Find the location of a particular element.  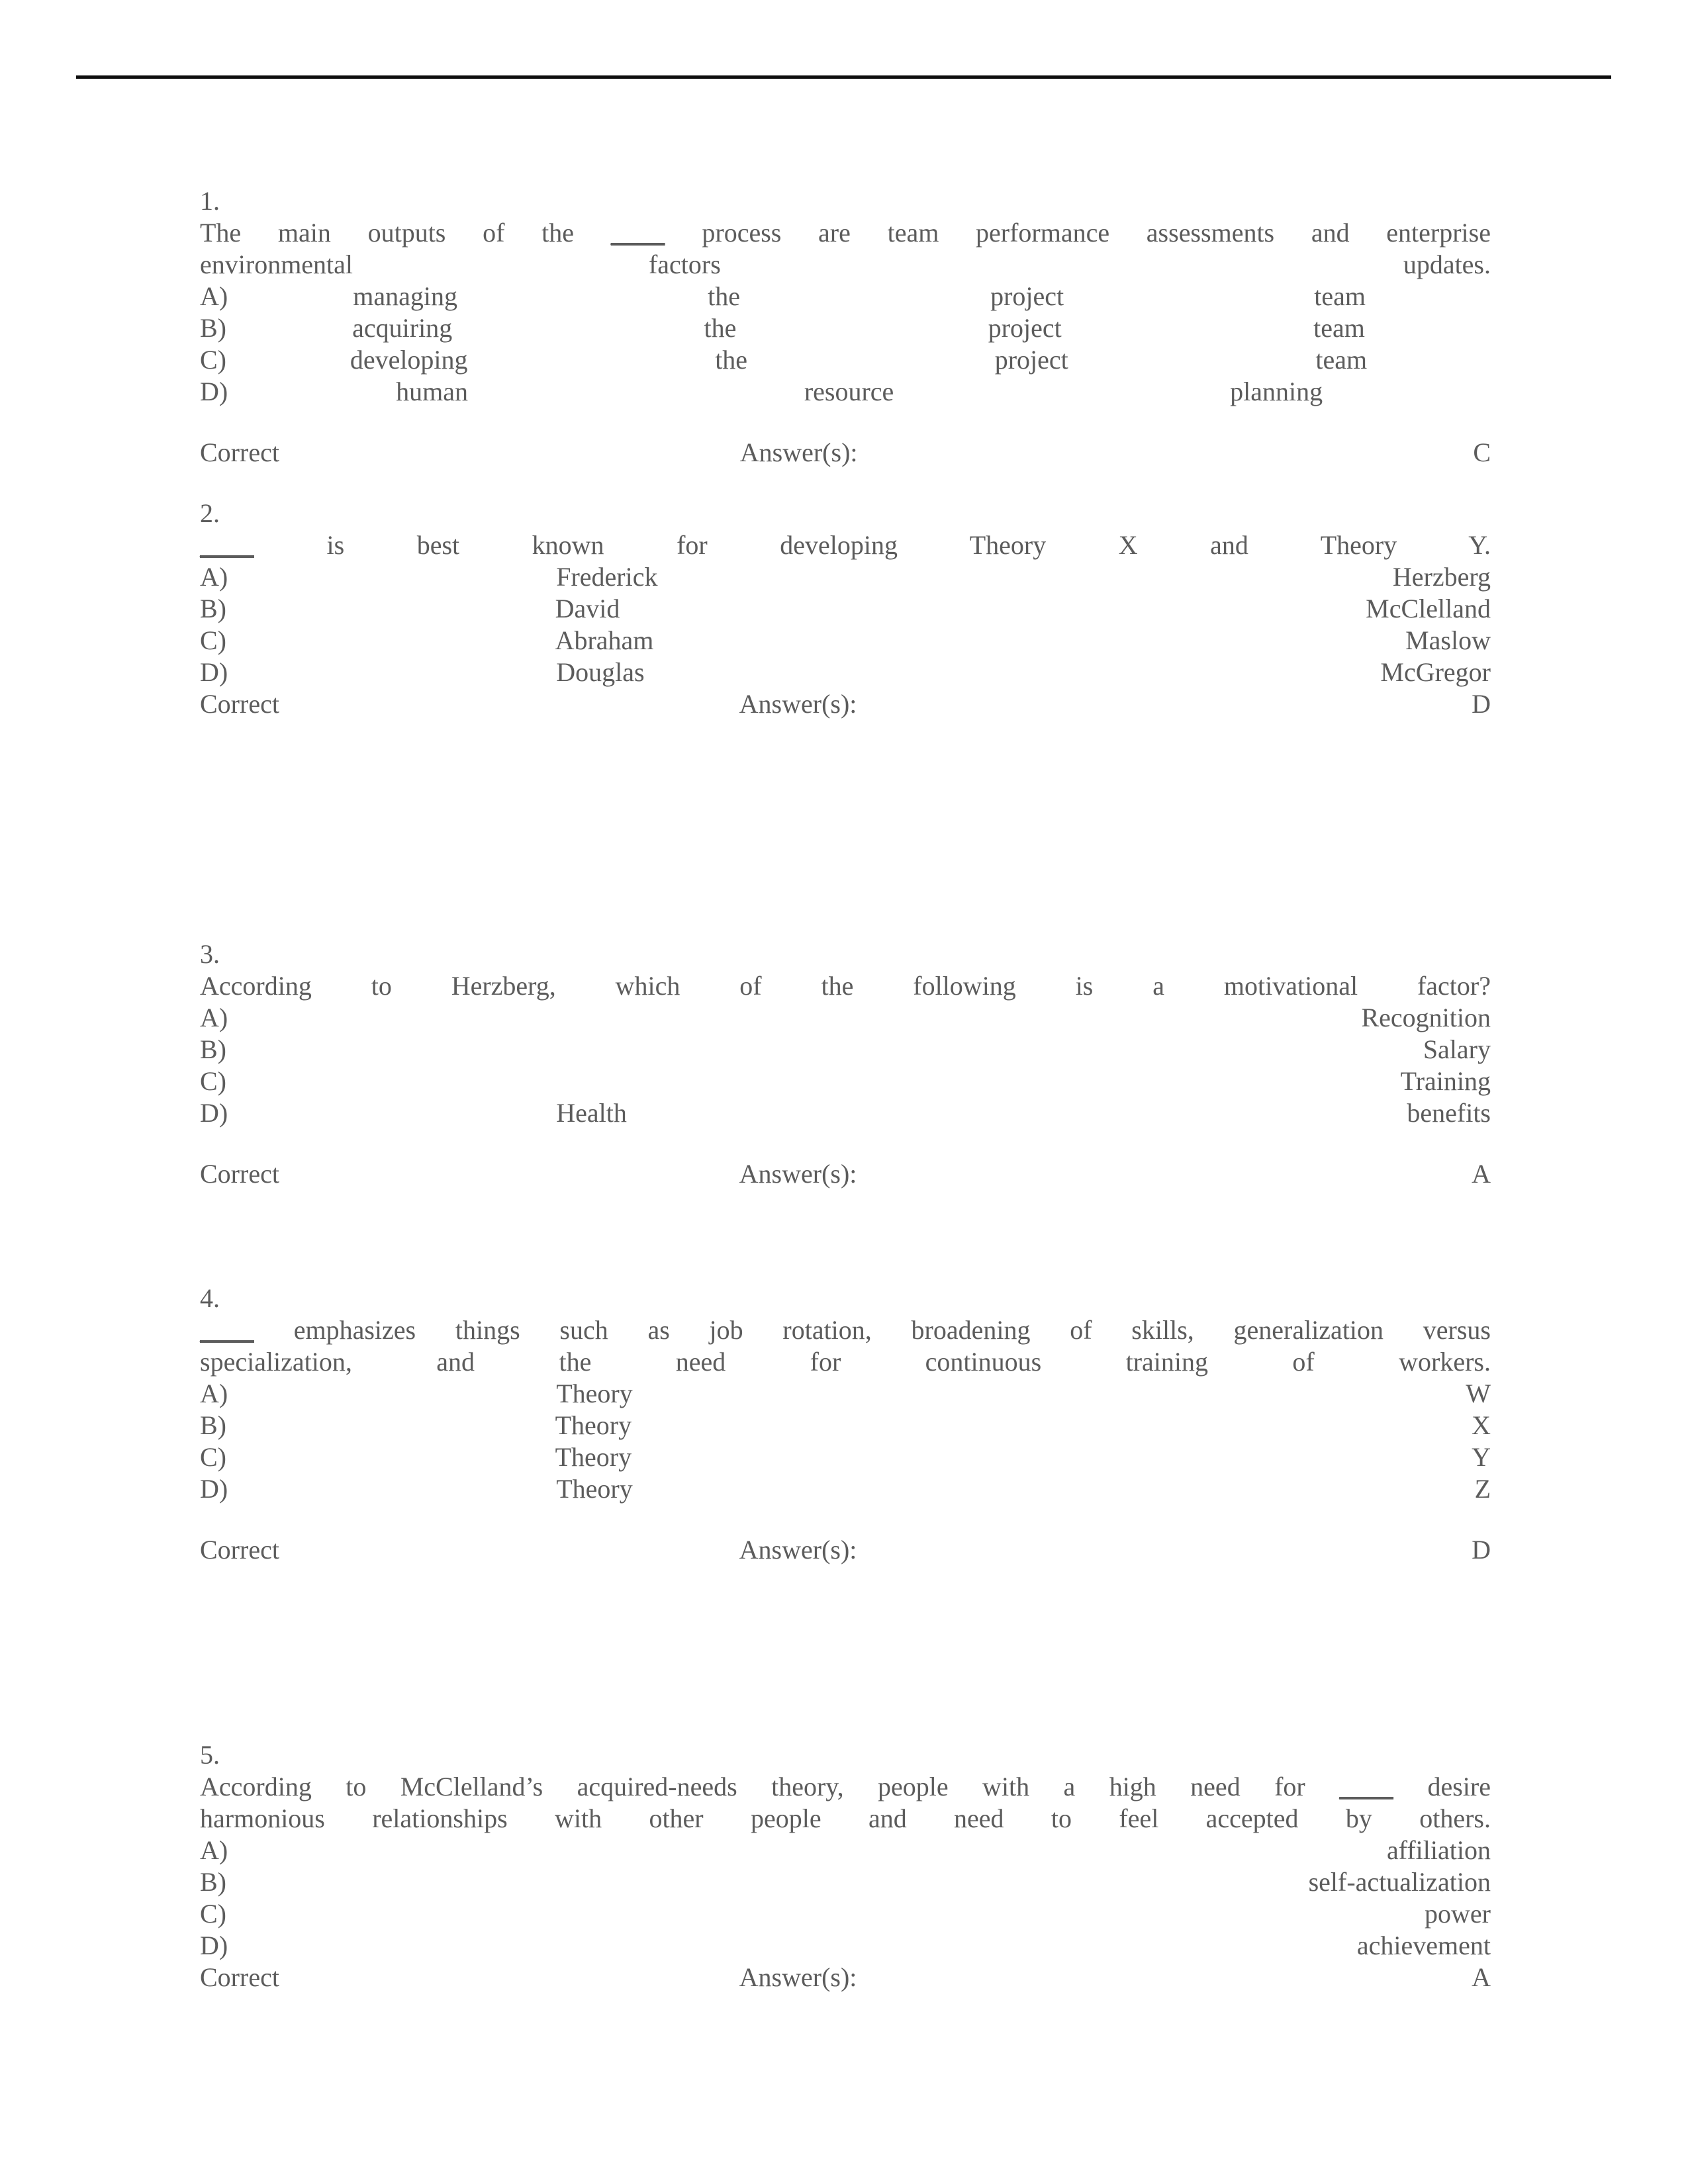

option-text-1d: human resource planning is located at coordinates (859, 392).